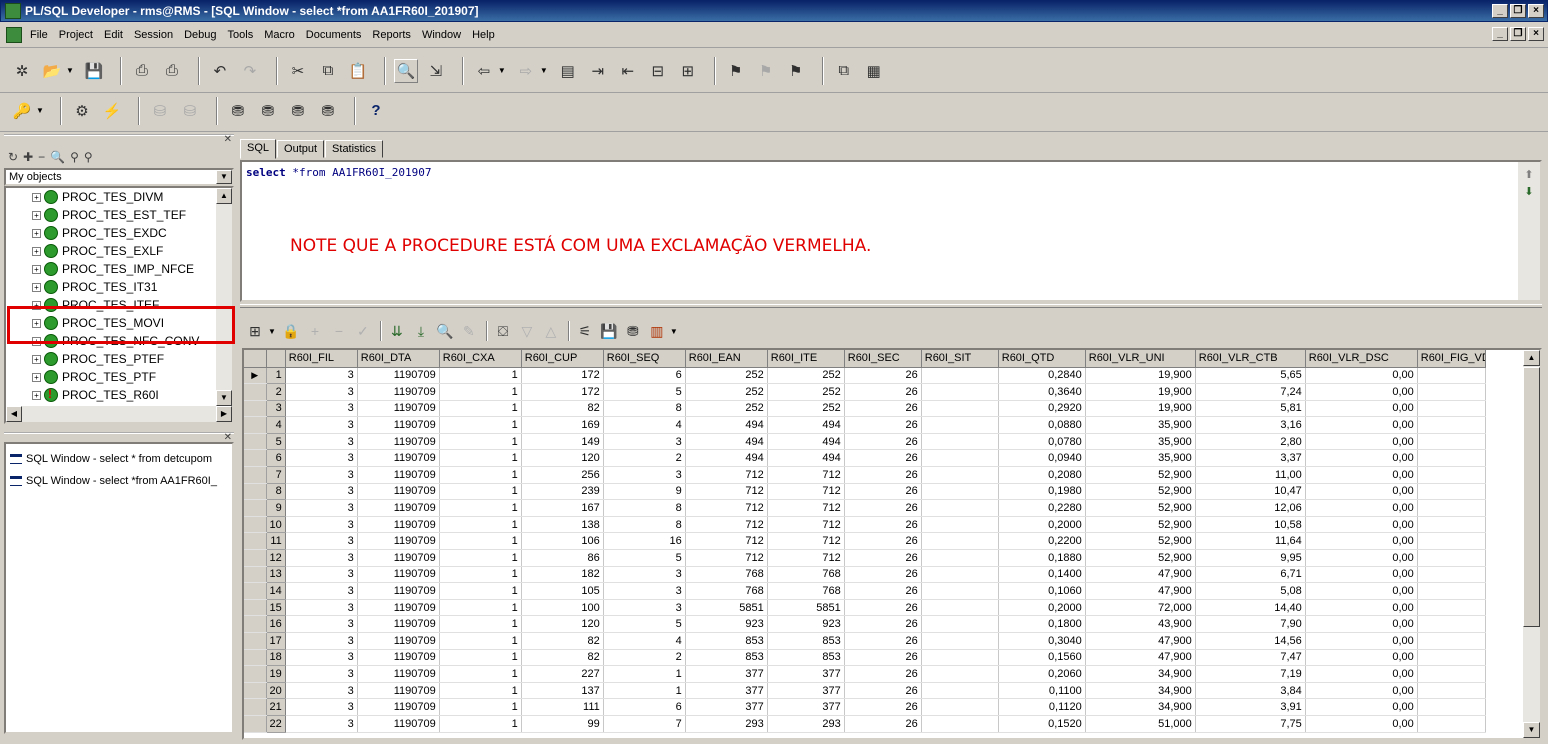 This screenshot has width=1548, height=744. Describe the element at coordinates (1042, 442) in the screenshot. I see `table-cell: 0,0780` at that location.